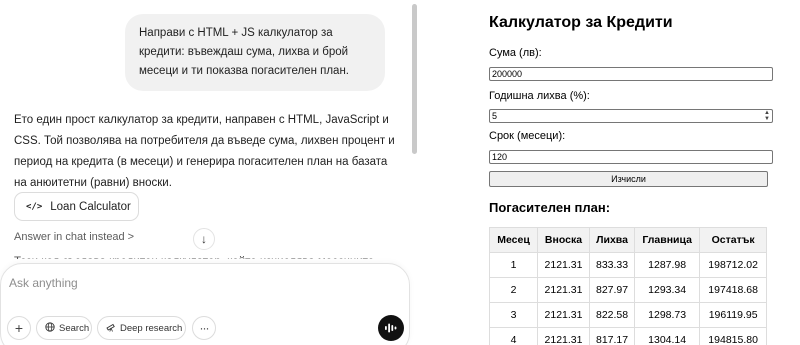  Describe the element at coordinates (74, 328) in the screenshot. I see `search-label: Search` at that location.